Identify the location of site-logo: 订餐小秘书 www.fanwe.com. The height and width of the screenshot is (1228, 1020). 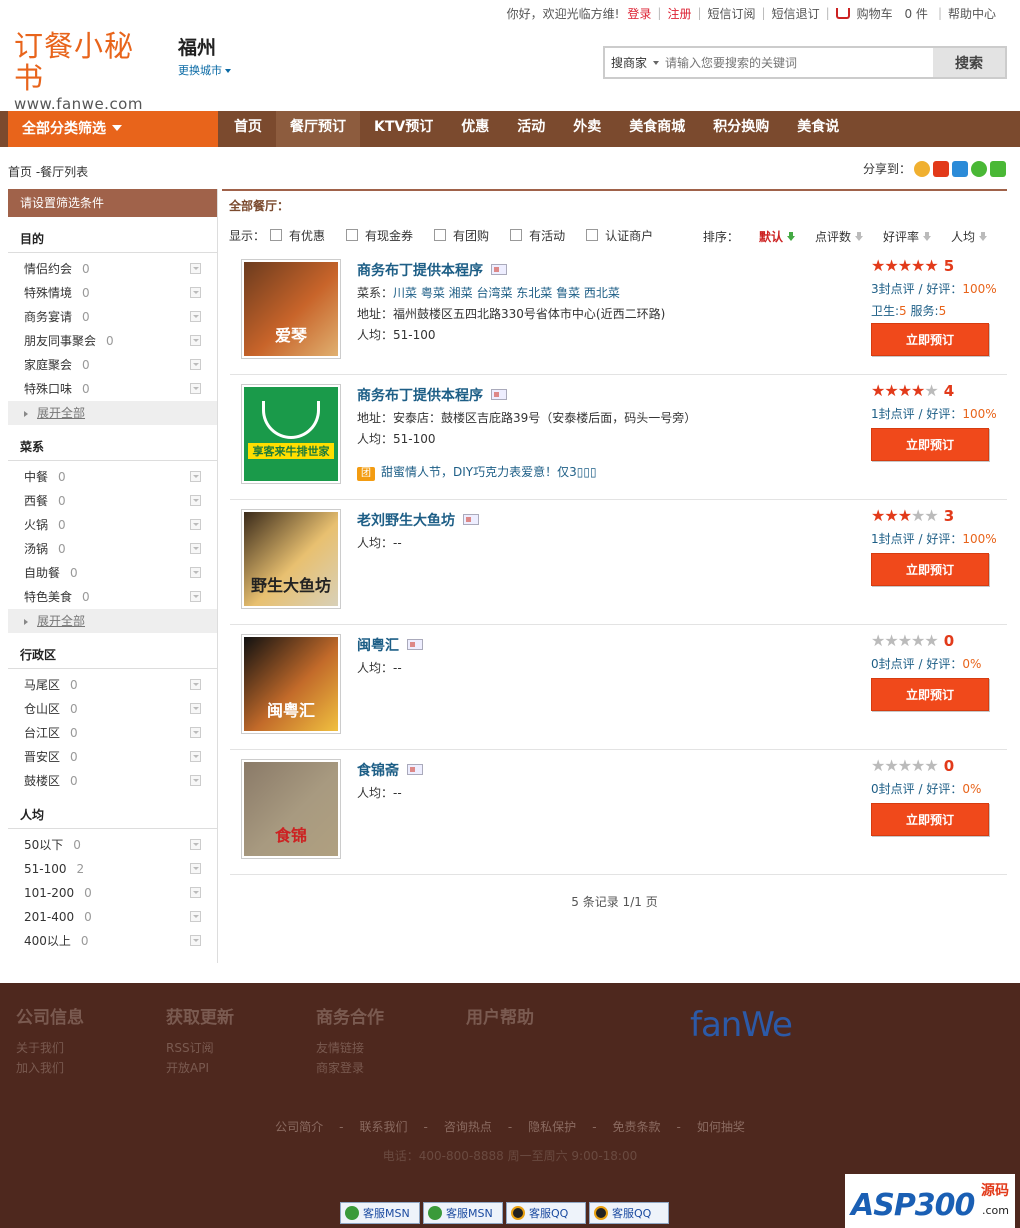
(84, 72).